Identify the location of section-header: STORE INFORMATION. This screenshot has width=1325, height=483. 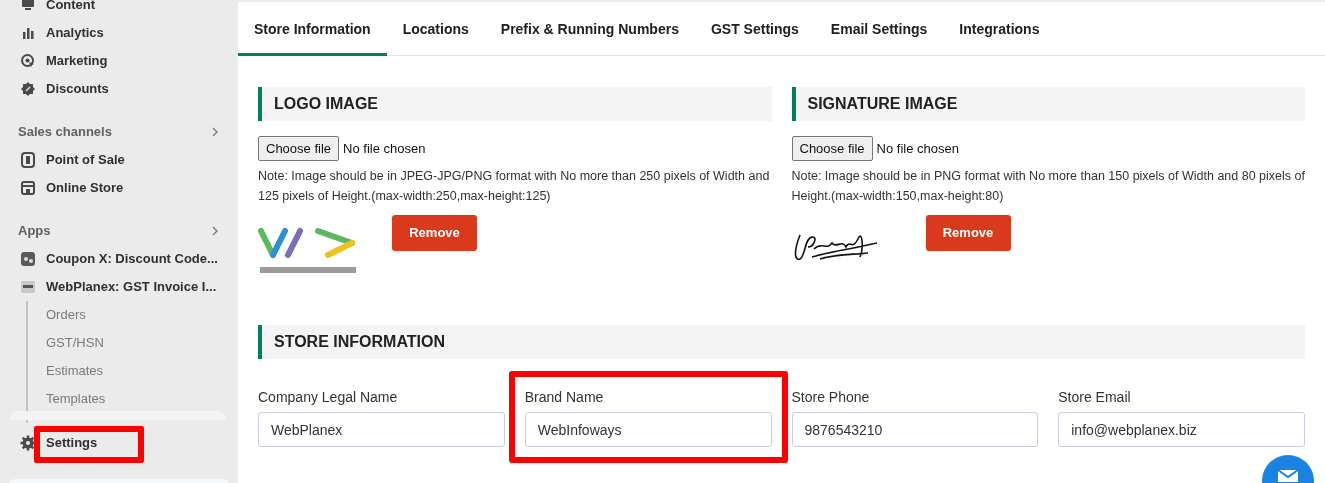
(781, 342).